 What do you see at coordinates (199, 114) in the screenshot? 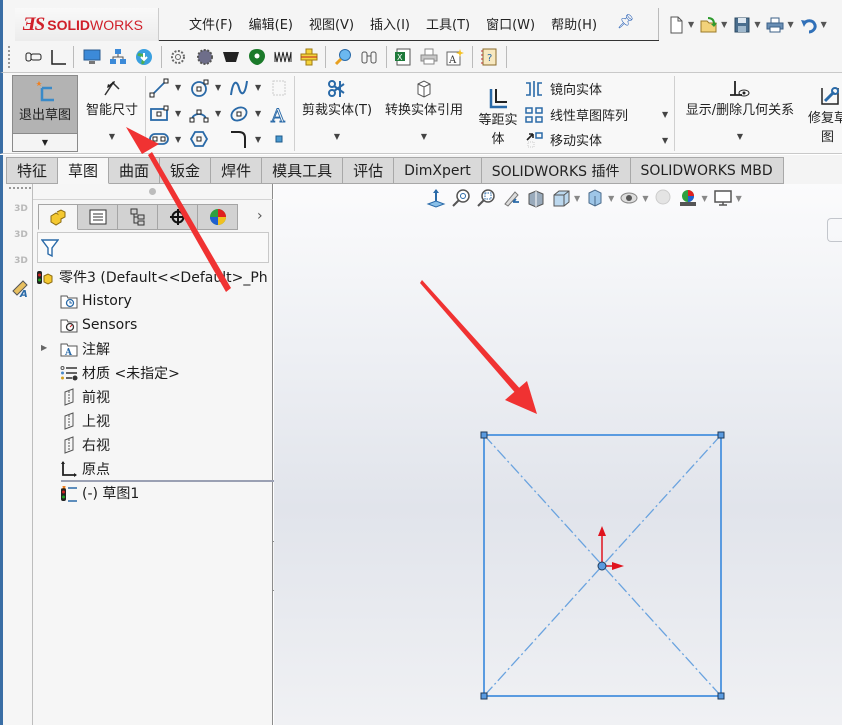
I see `arc-tool-icon` at bounding box center [199, 114].